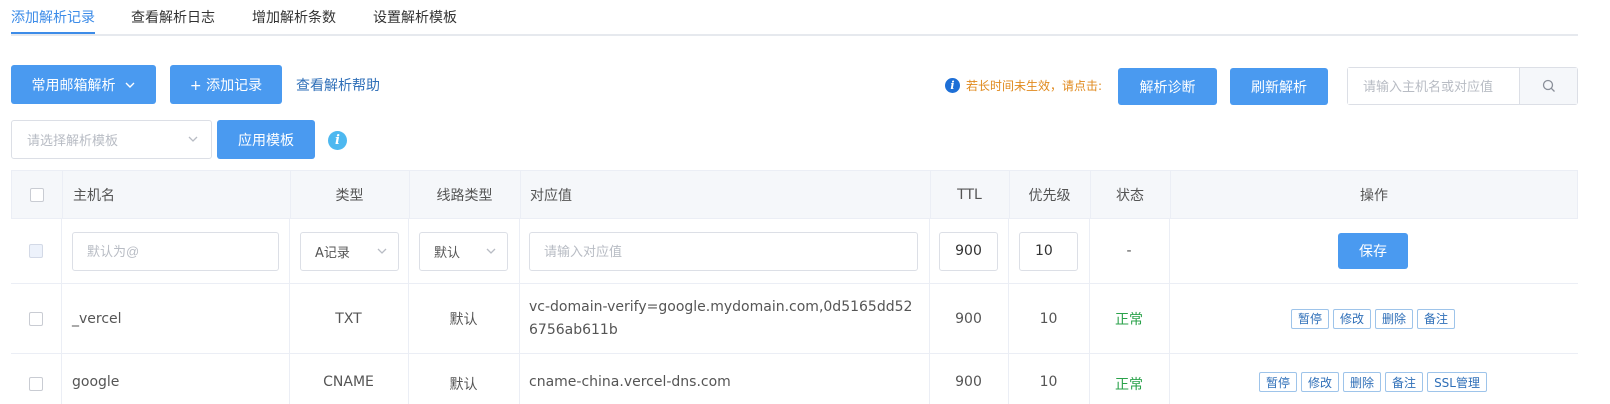  I want to click on hint: i 若长时间未生效，请点击:, so click(1023, 85).